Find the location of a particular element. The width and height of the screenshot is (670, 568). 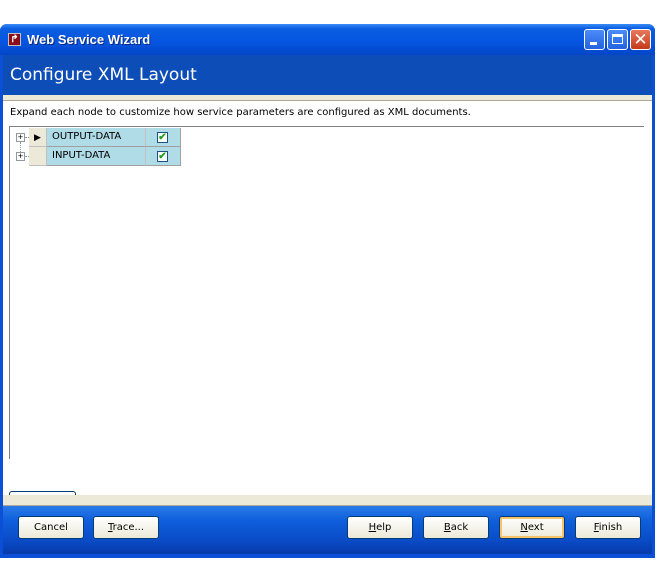

back-button: Back is located at coordinates (456, 527).